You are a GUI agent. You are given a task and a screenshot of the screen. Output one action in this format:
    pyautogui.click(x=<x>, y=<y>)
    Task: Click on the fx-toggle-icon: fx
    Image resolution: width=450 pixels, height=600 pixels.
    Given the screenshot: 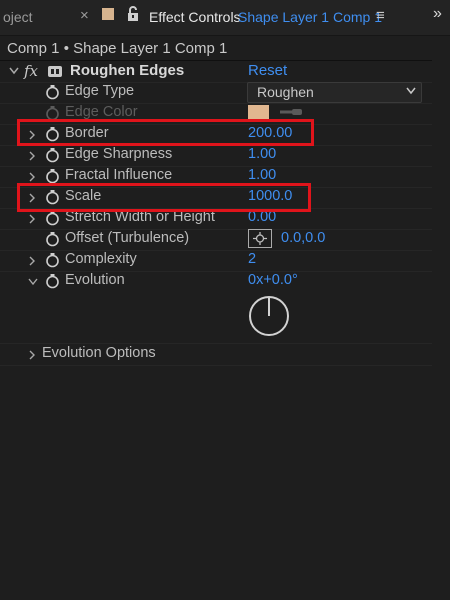 What is the action you would take?
    pyautogui.click(x=31, y=71)
    